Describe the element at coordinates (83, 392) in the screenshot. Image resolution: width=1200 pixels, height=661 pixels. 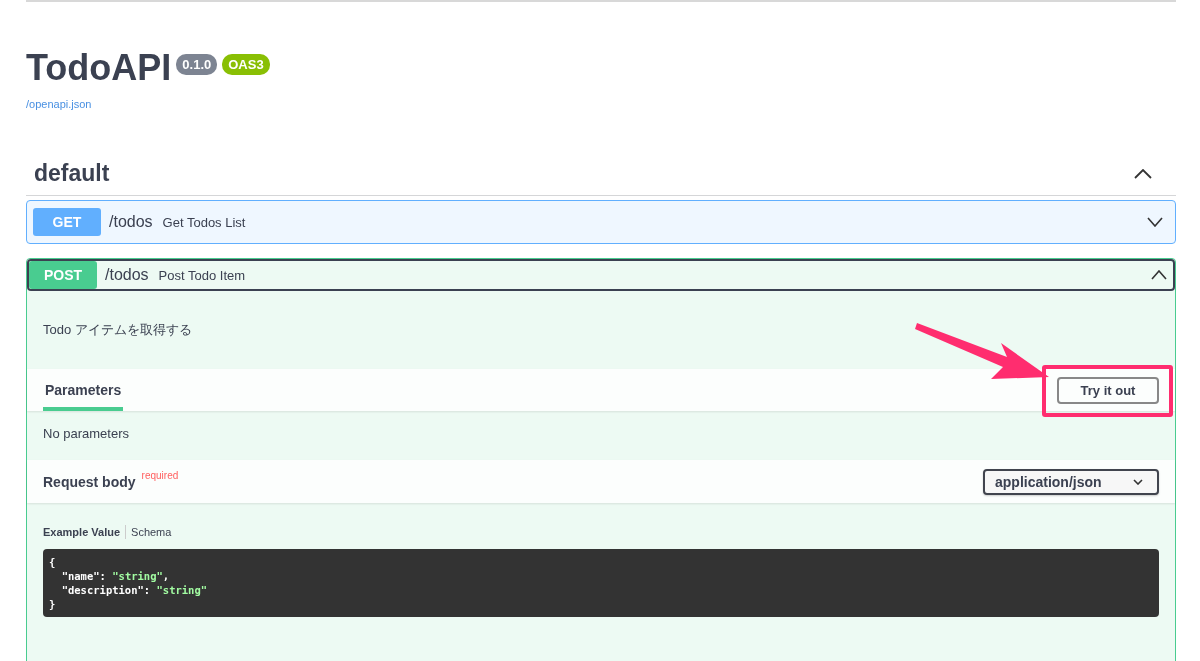
I see `parameters-tab: Parameters` at that location.